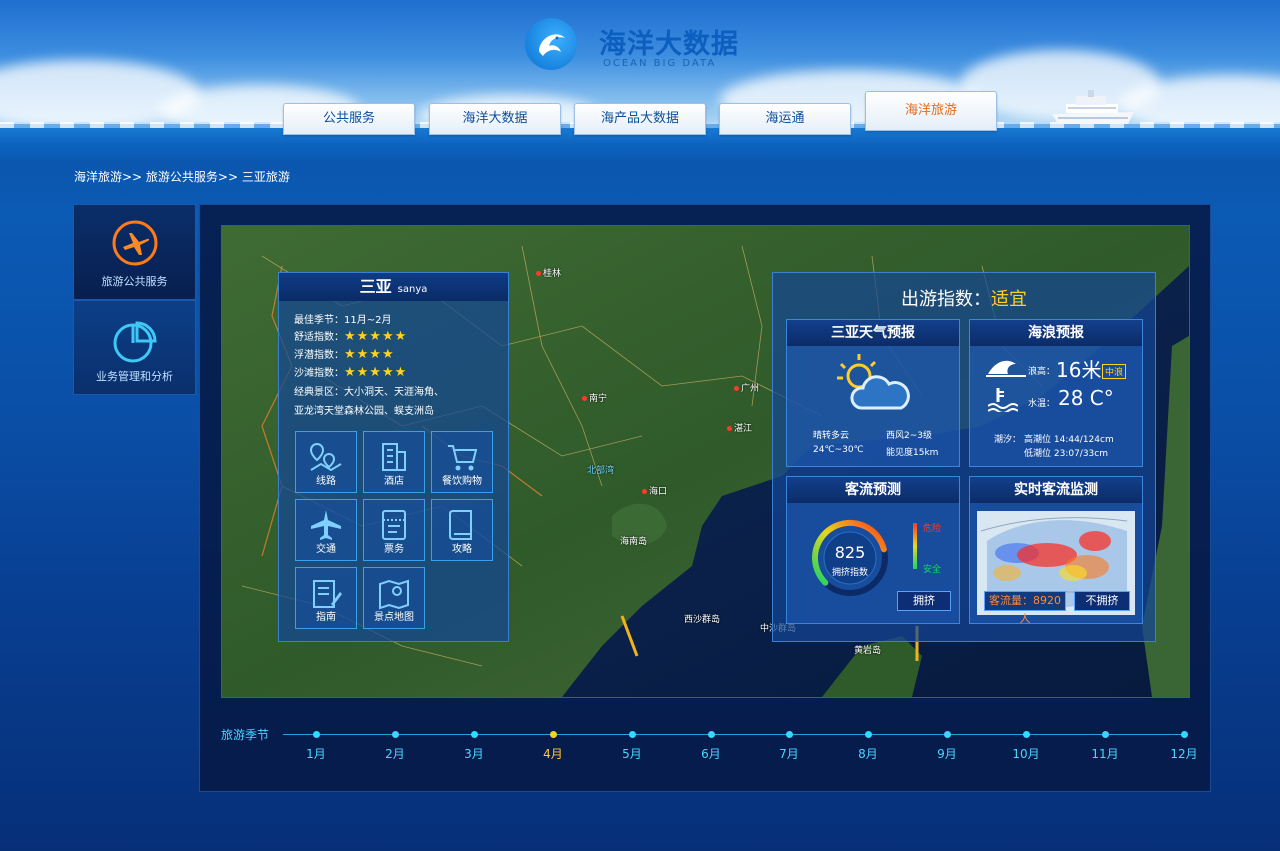 The width and height of the screenshot is (1280, 851). I want to click on brand-name-en: OCEAN BIG DATA, so click(660, 63).